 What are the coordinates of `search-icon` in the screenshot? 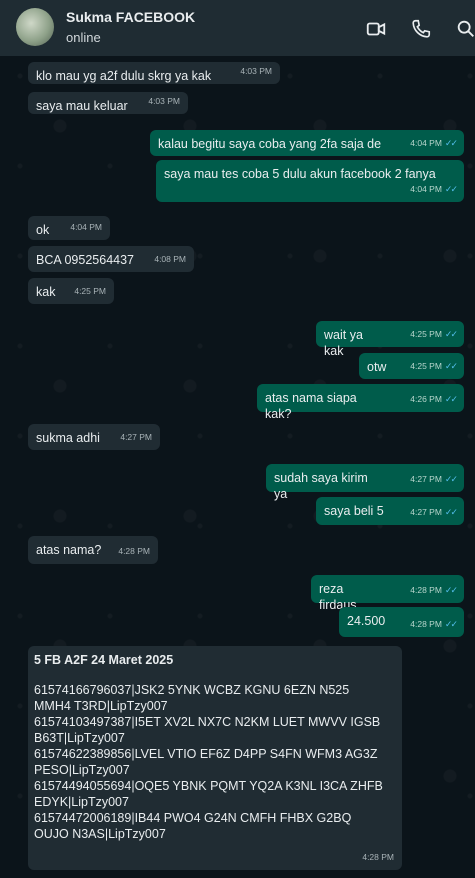 It's located at (465, 29).